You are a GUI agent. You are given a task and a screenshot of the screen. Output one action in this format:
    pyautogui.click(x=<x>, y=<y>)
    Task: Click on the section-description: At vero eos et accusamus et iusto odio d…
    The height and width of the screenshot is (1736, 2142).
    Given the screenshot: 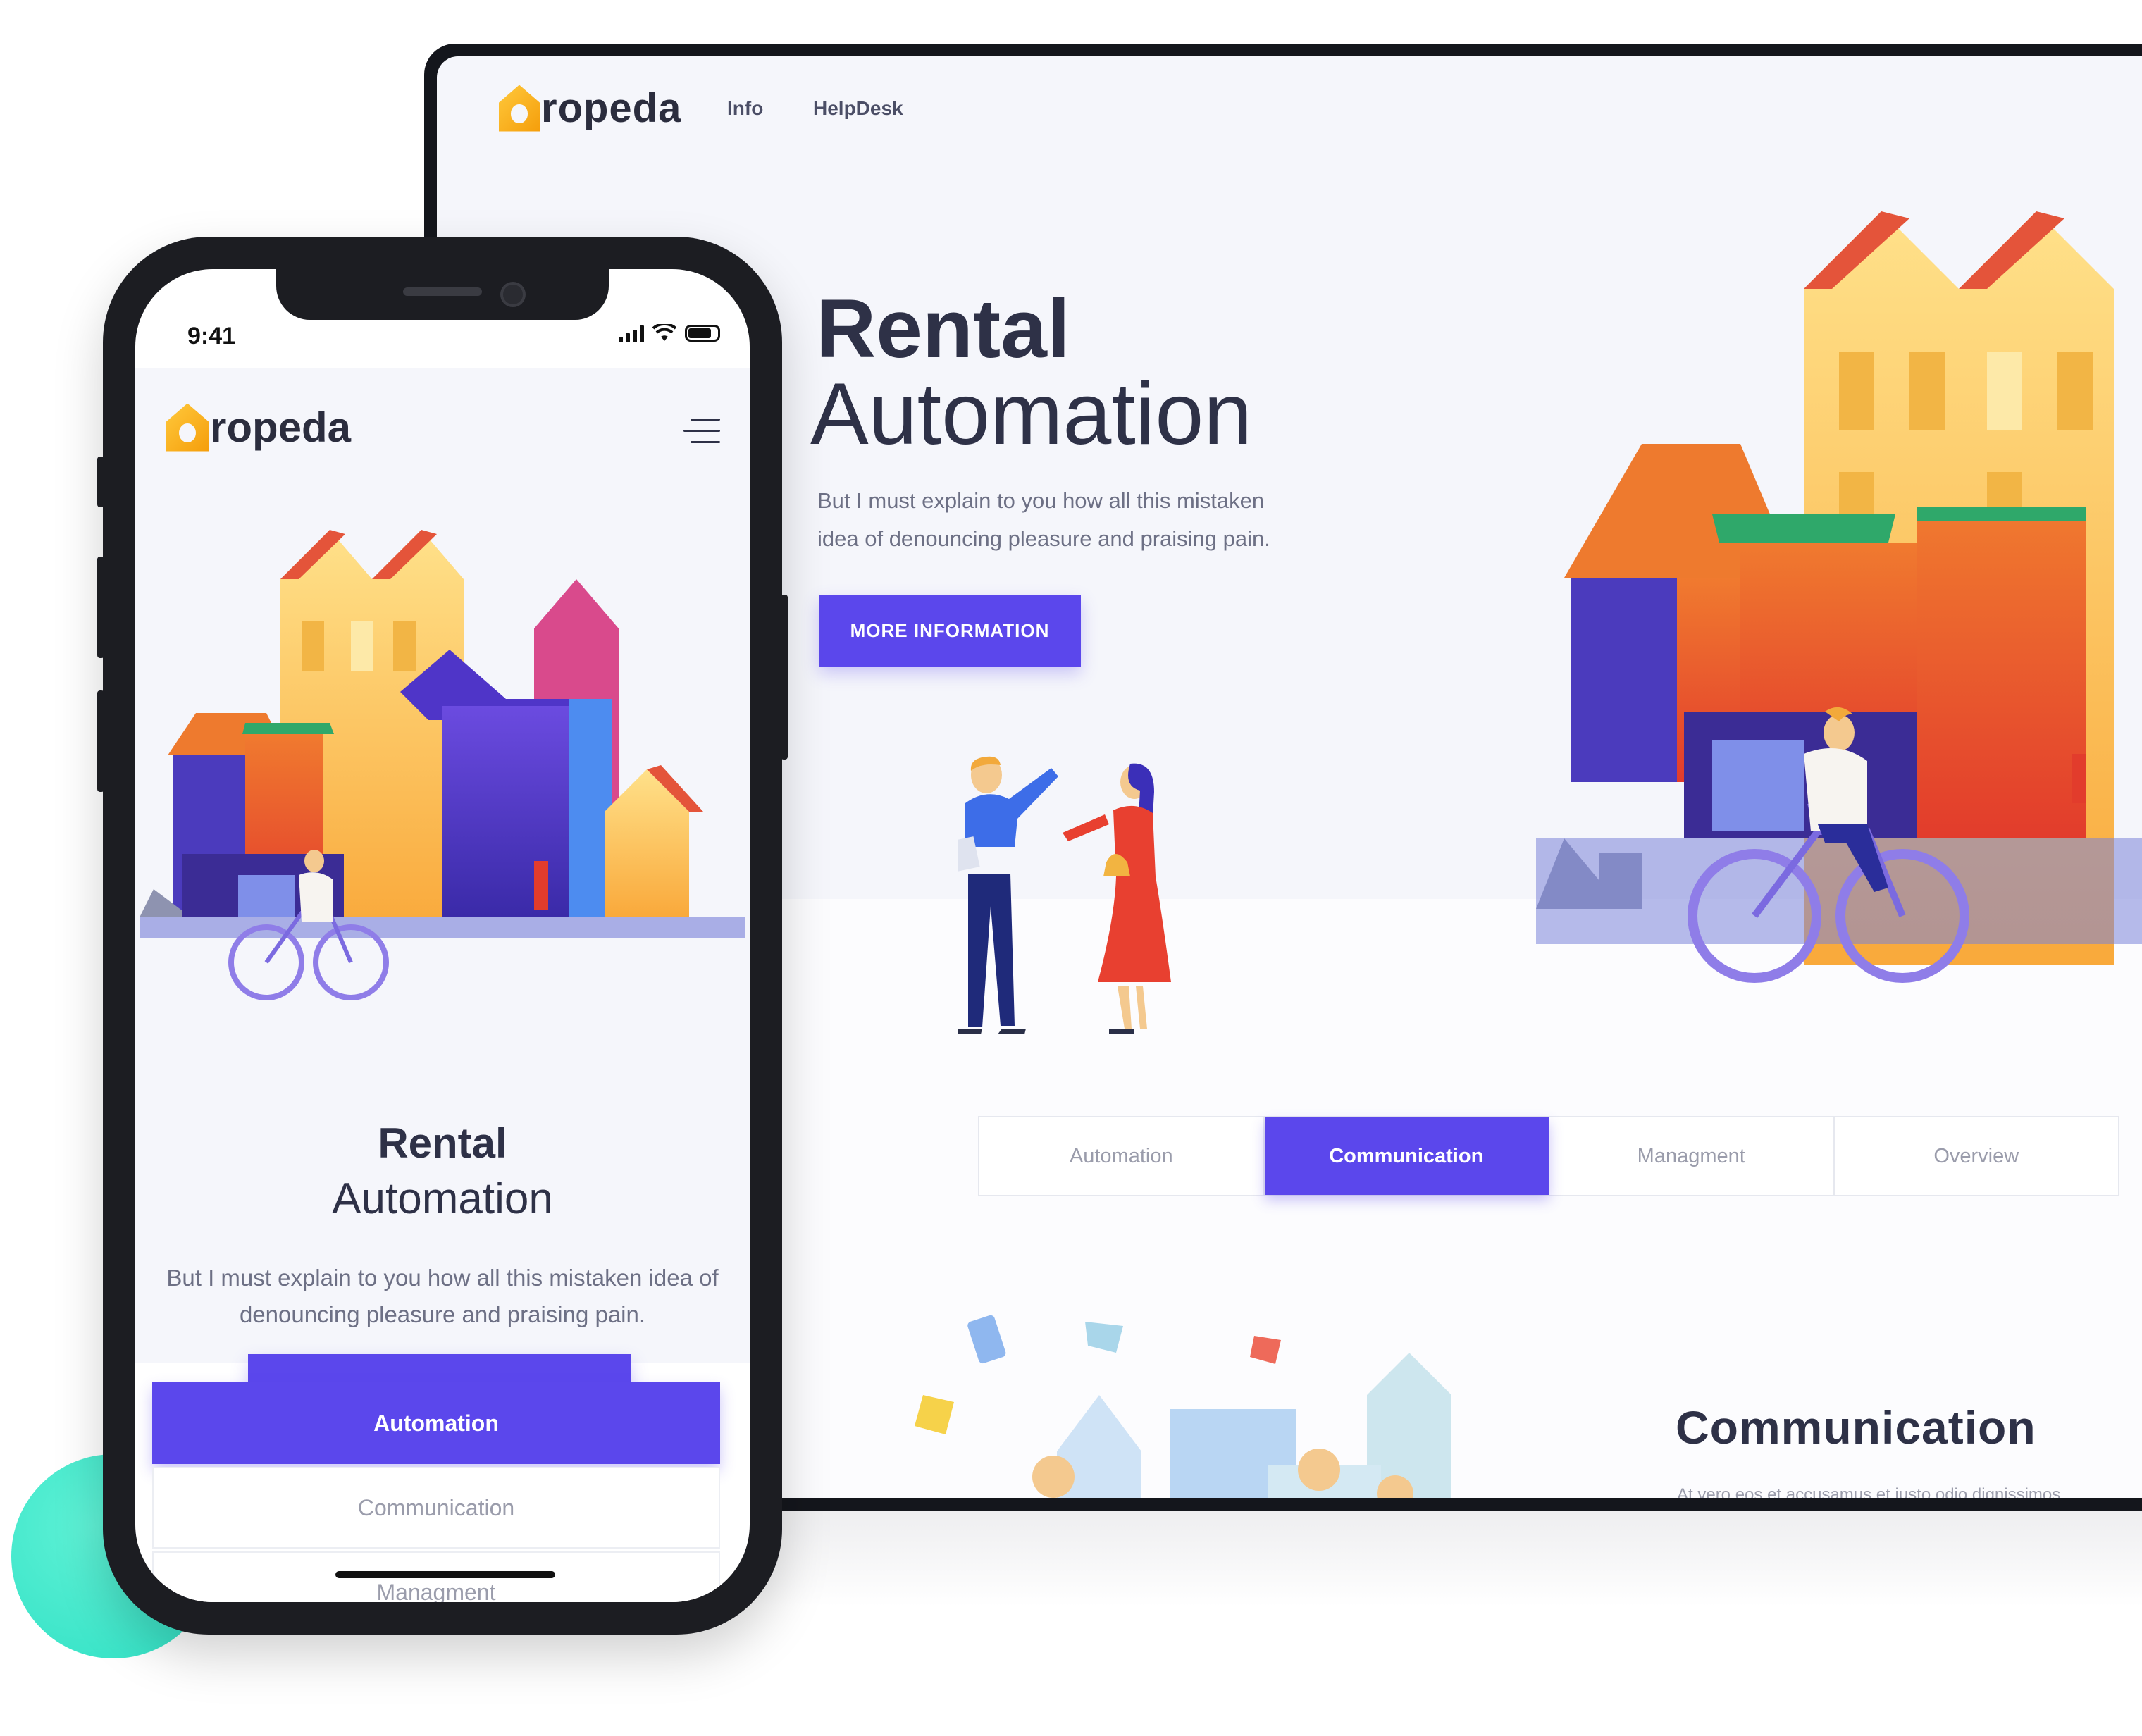 What is the action you would take?
    pyautogui.click(x=1869, y=1491)
    